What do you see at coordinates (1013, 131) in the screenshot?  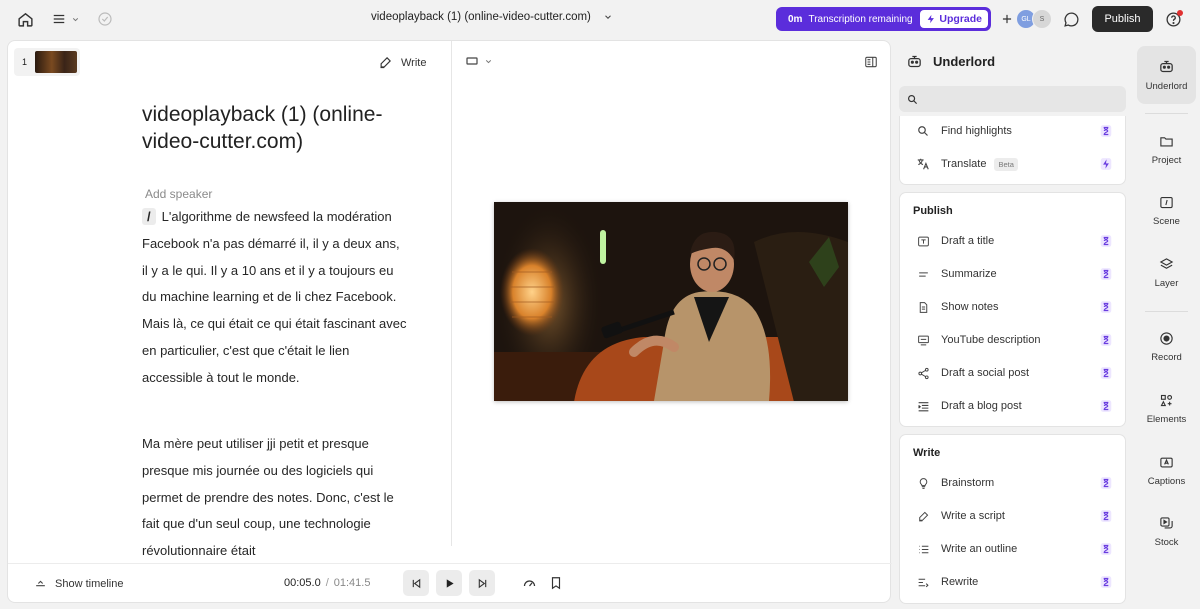 I see `find-highlights-item: Find highlights` at bounding box center [1013, 131].